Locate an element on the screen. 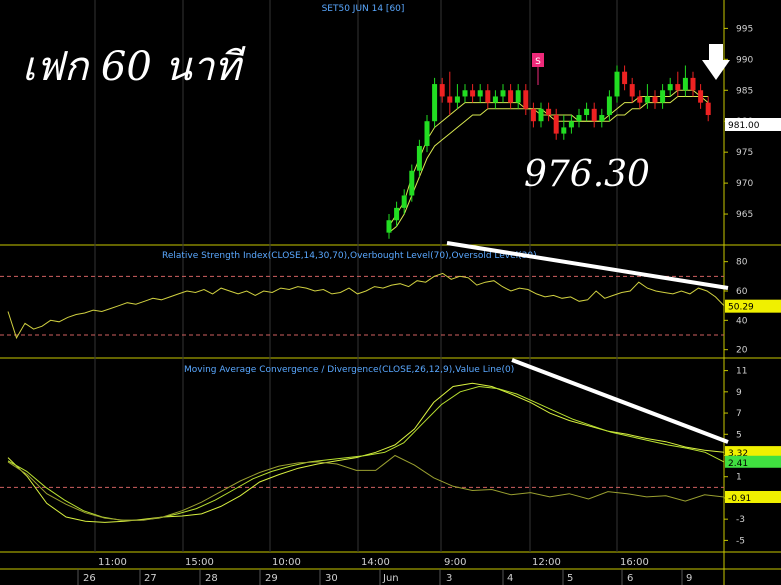  time-axis-date-label: 4 is located at coordinates (510, 578).